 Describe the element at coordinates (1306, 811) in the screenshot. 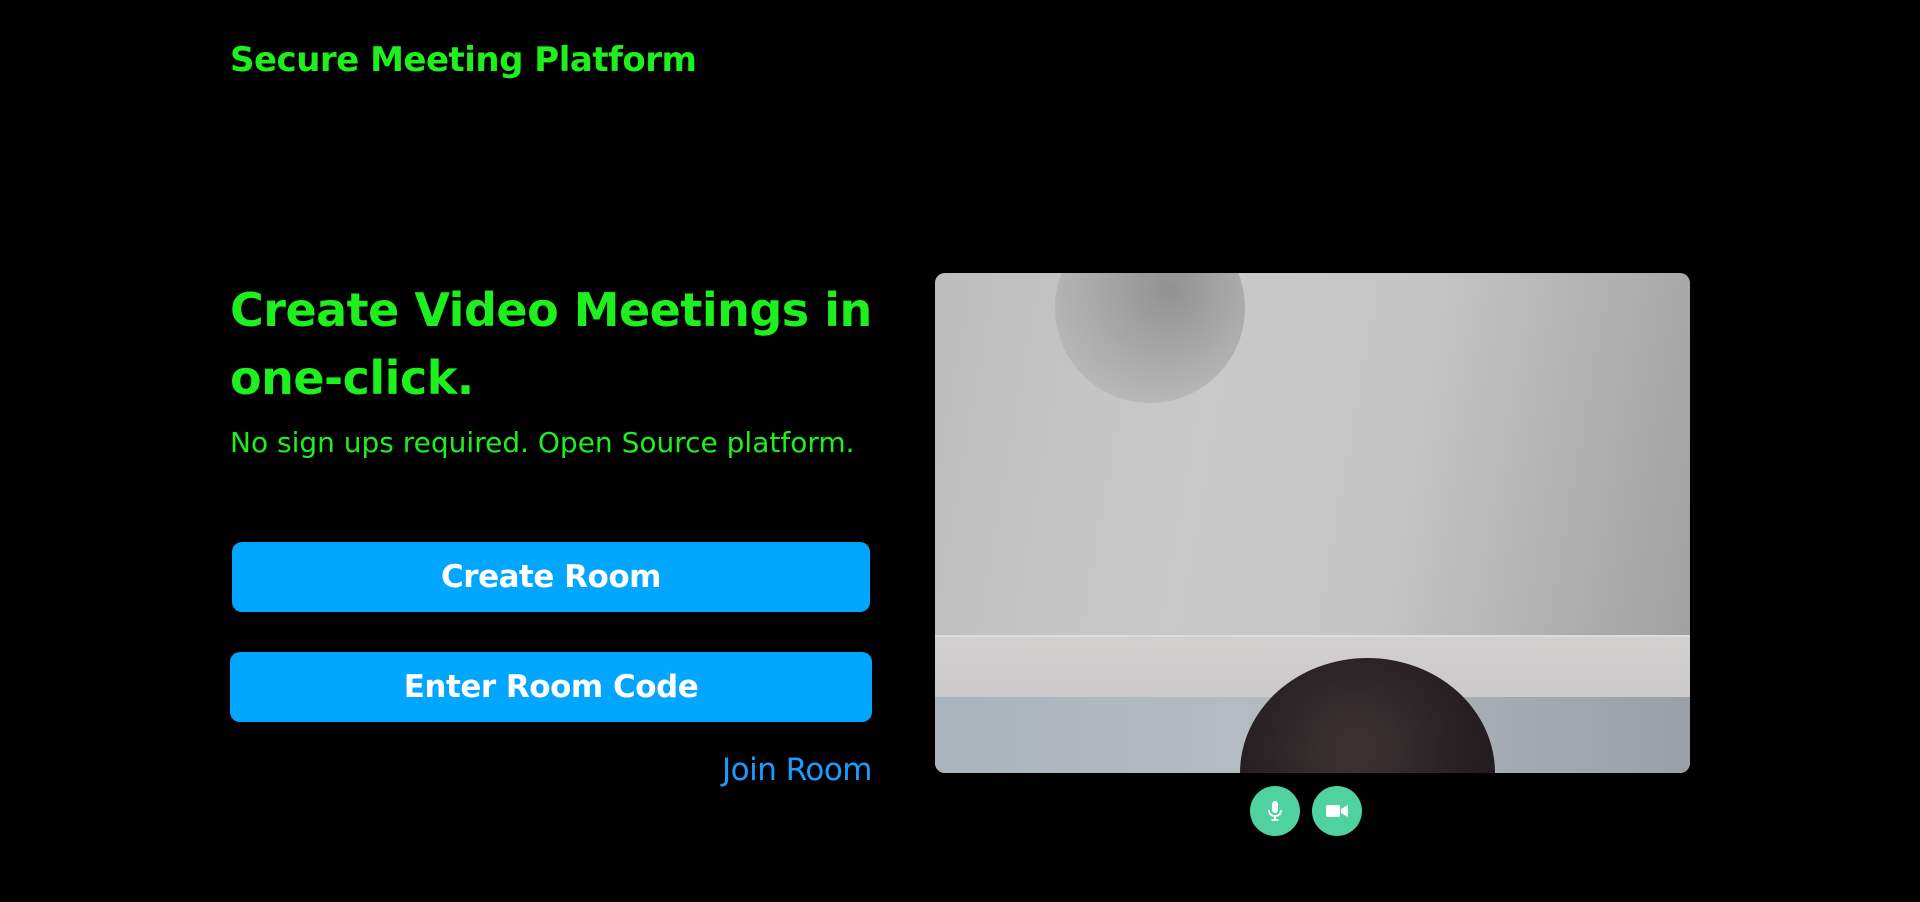

I see `preview-controls` at that location.